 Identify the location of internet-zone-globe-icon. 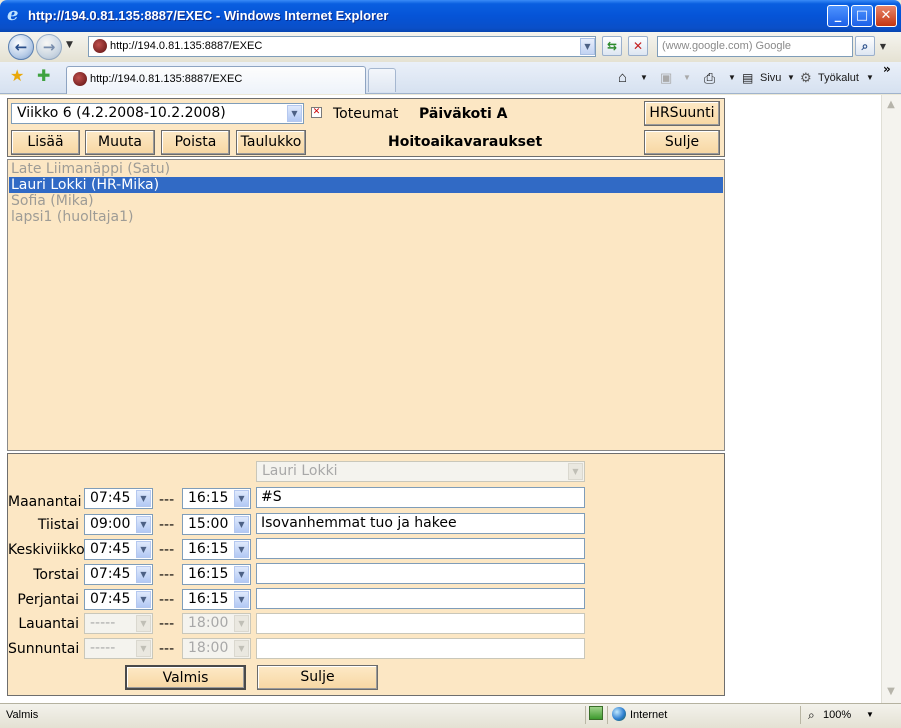
(619, 714).